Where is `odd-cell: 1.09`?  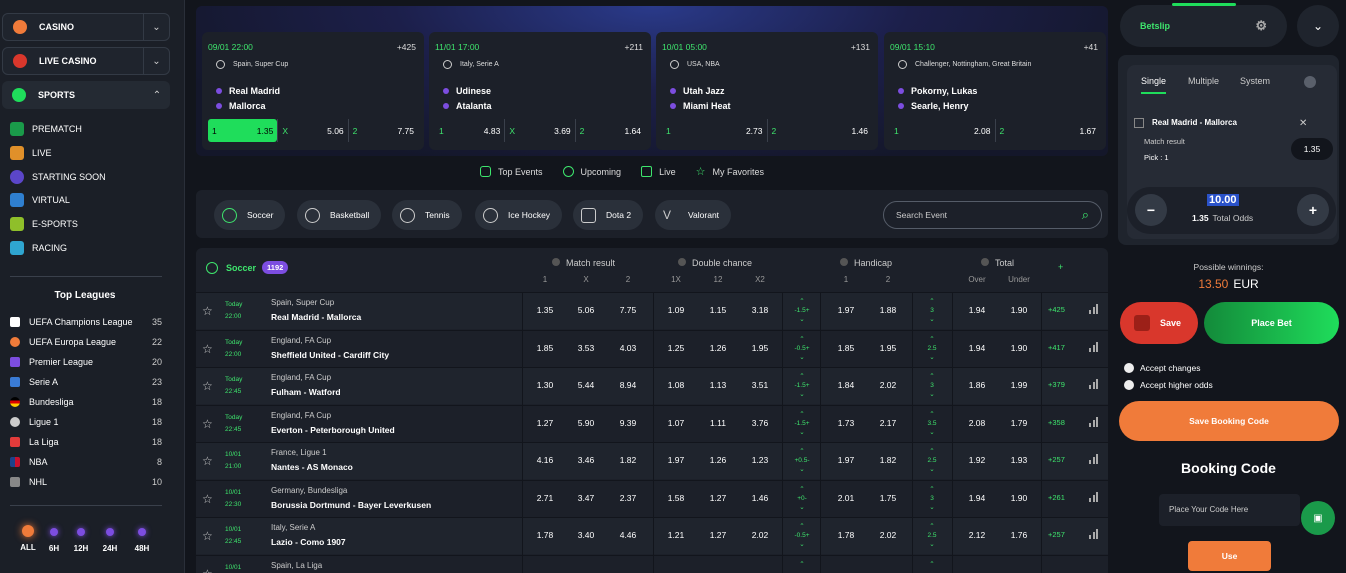 odd-cell: 1.09 is located at coordinates (676, 310).